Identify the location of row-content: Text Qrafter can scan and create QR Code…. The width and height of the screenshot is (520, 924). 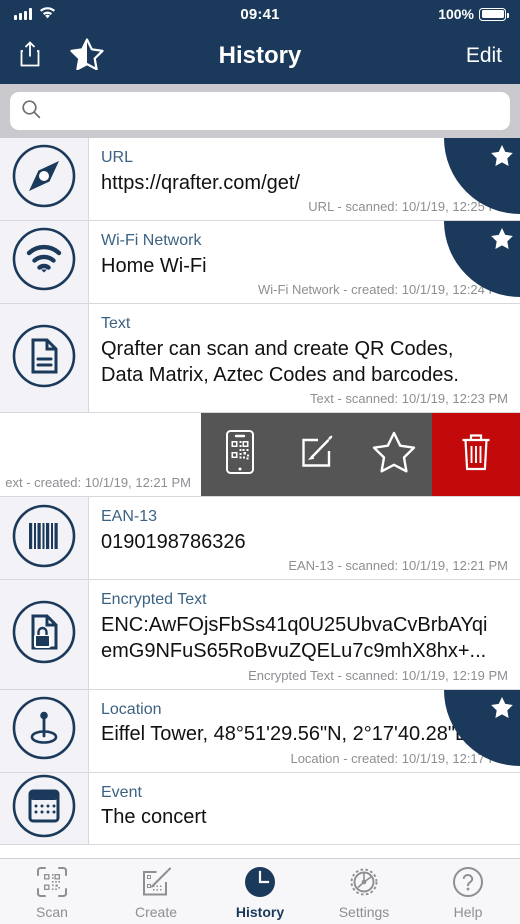
(304, 358).